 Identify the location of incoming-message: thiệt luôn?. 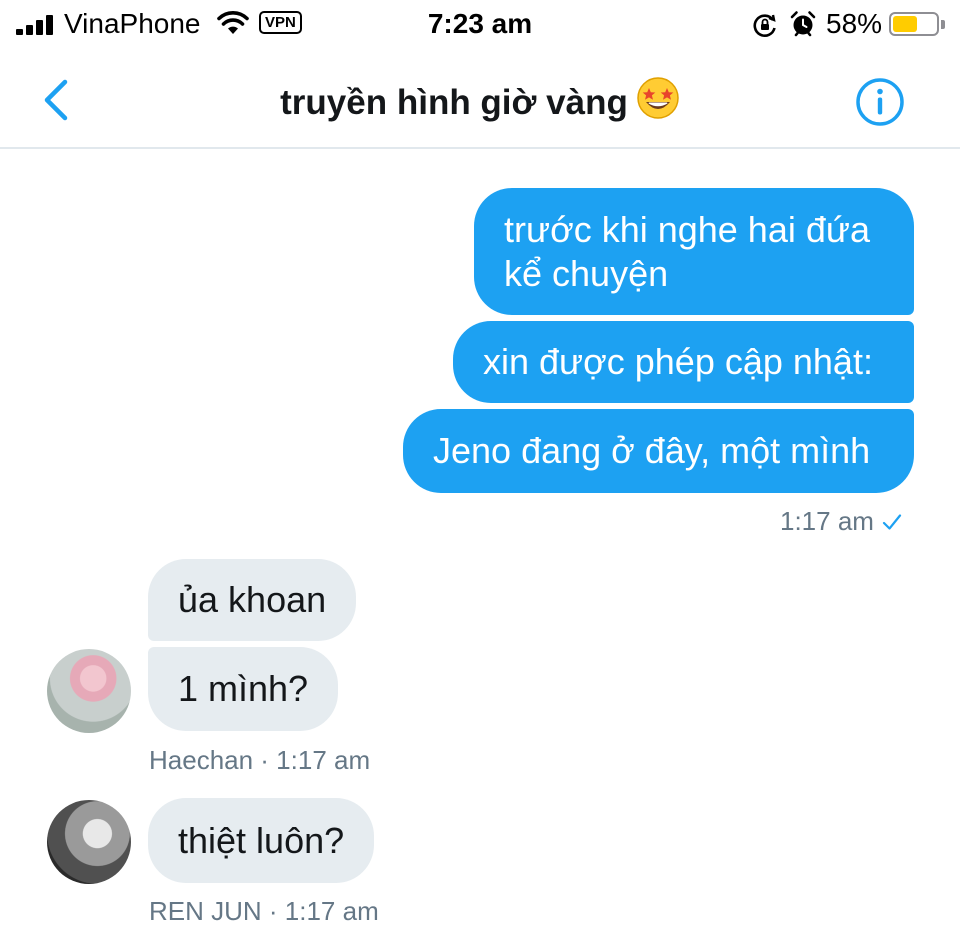
(261, 840).